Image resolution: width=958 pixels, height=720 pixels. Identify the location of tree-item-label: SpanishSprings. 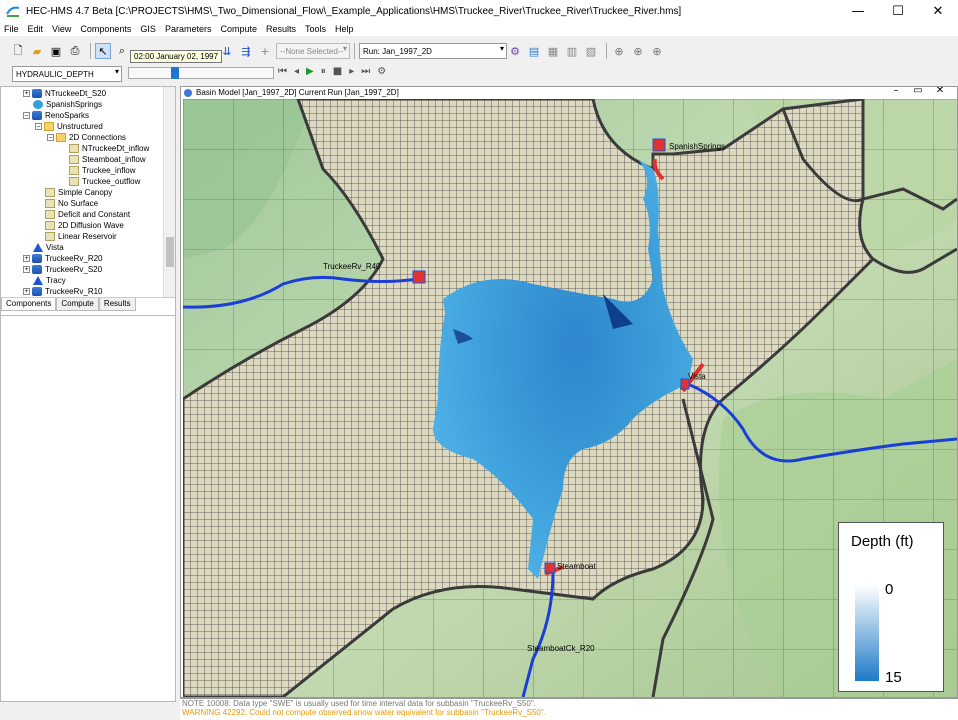
(74, 104).